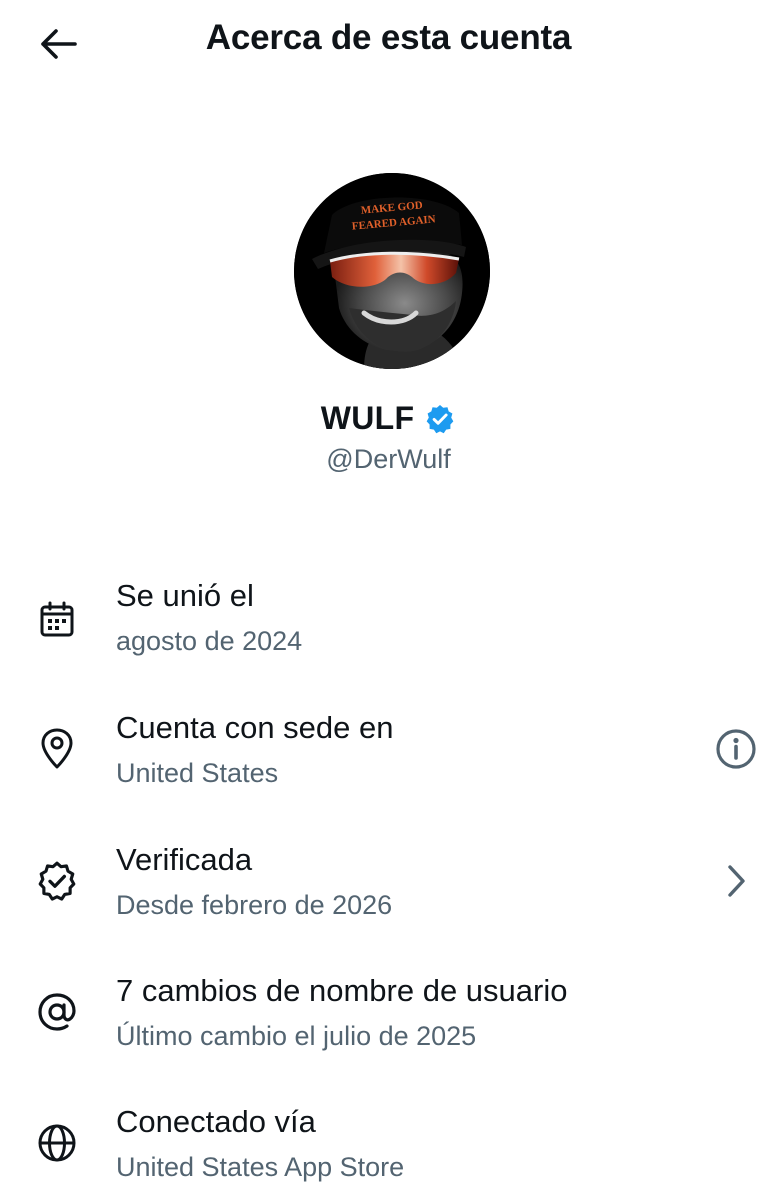 This screenshot has height=1200, width=777. I want to click on location-value: United States, so click(197, 773).